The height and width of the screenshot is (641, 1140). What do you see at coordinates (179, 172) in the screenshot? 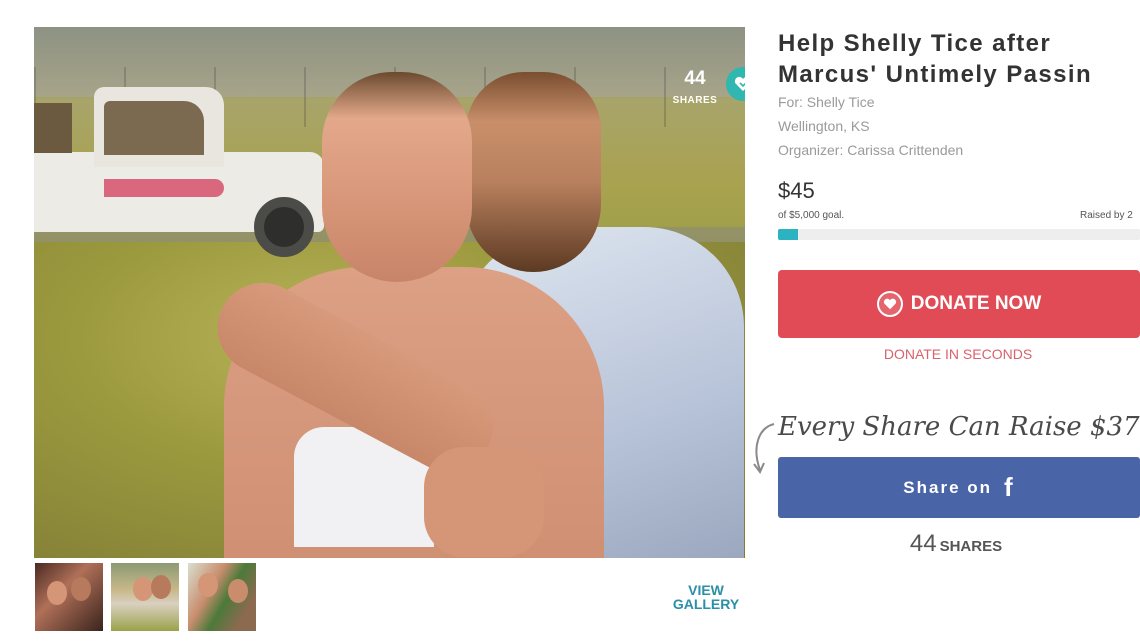
I see `photo-truck` at bounding box center [179, 172].